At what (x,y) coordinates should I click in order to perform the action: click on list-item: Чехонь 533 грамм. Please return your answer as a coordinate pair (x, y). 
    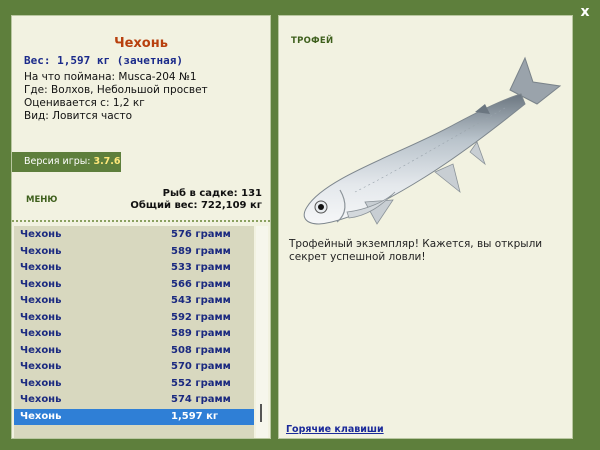
    Looking at the image, I should click on (134, 268).